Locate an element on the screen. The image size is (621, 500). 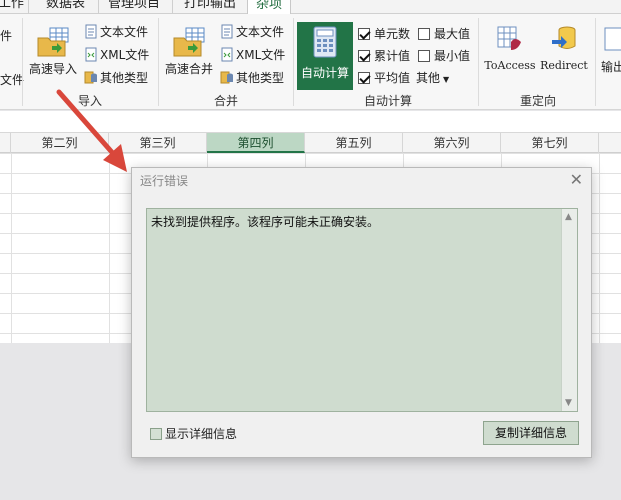
fast-import-button: 高速导入 is located at coordinates (53, 51).